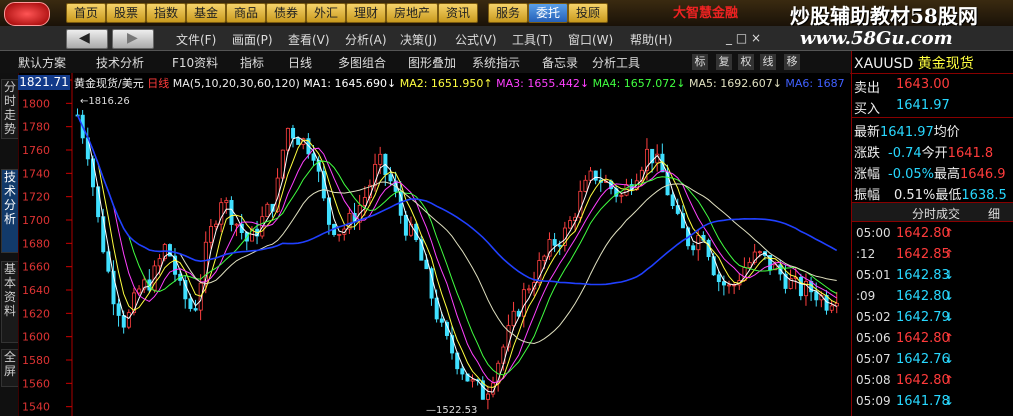 Image resolution: width=1013 pixels, height=416 pixels. What do you see at coordinates (458, 13) in the screenshot?
I see `nav-item-9: 资讯` at bounding box center [458, 13].